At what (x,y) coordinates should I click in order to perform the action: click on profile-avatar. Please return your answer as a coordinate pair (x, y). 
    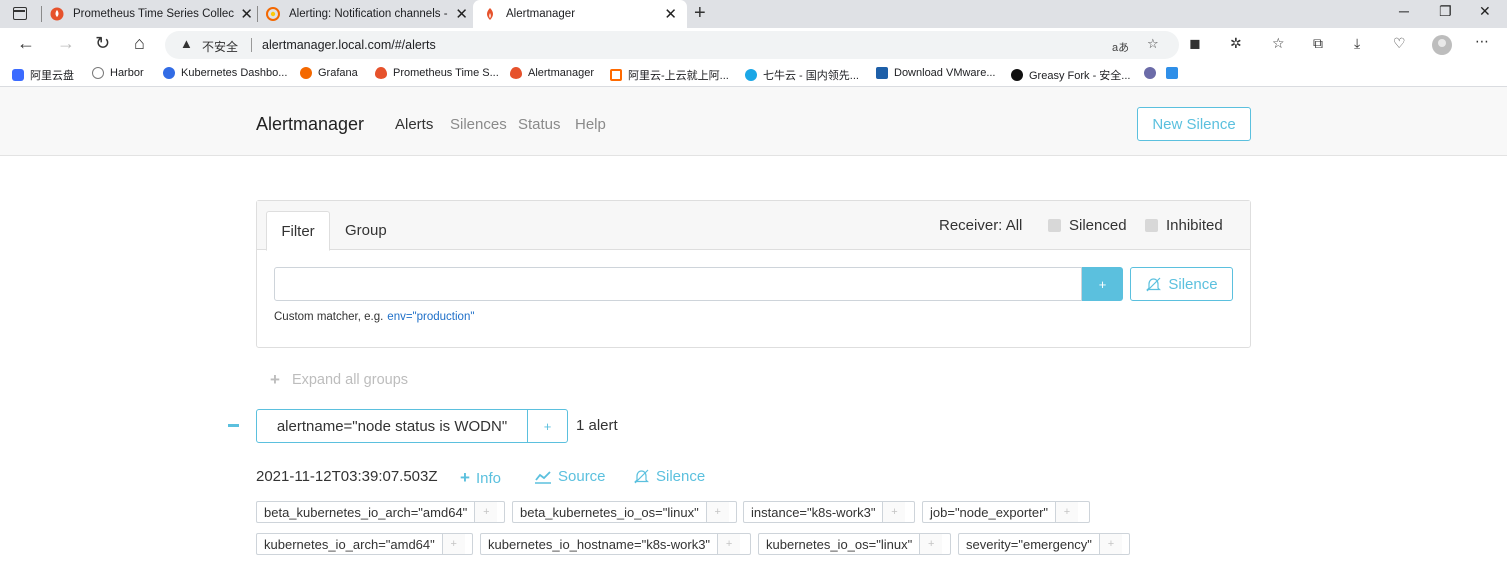
    Looking at the image, I should click on (1442, 45).